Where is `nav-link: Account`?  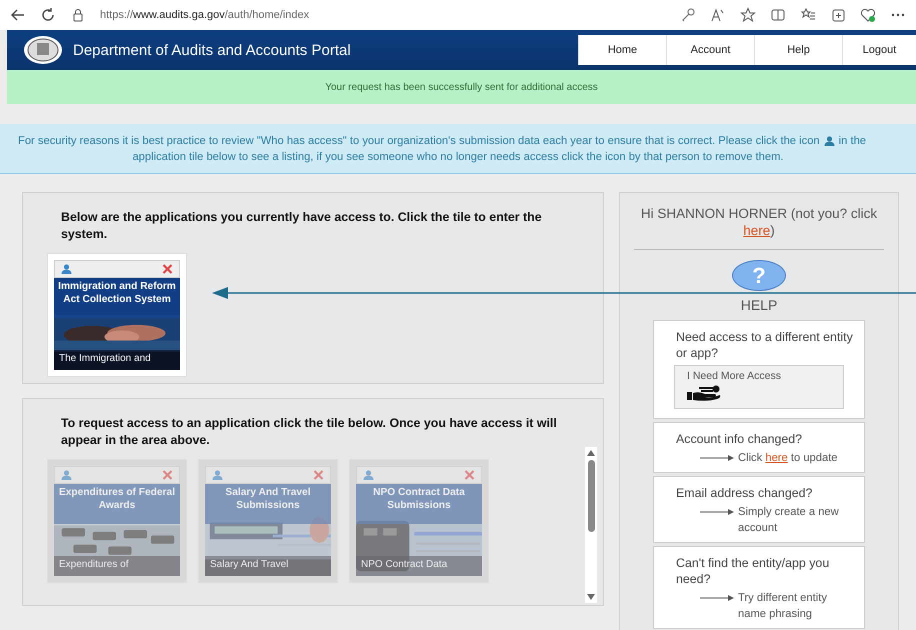 nav-link: Account is located at coordinates (710, 50).